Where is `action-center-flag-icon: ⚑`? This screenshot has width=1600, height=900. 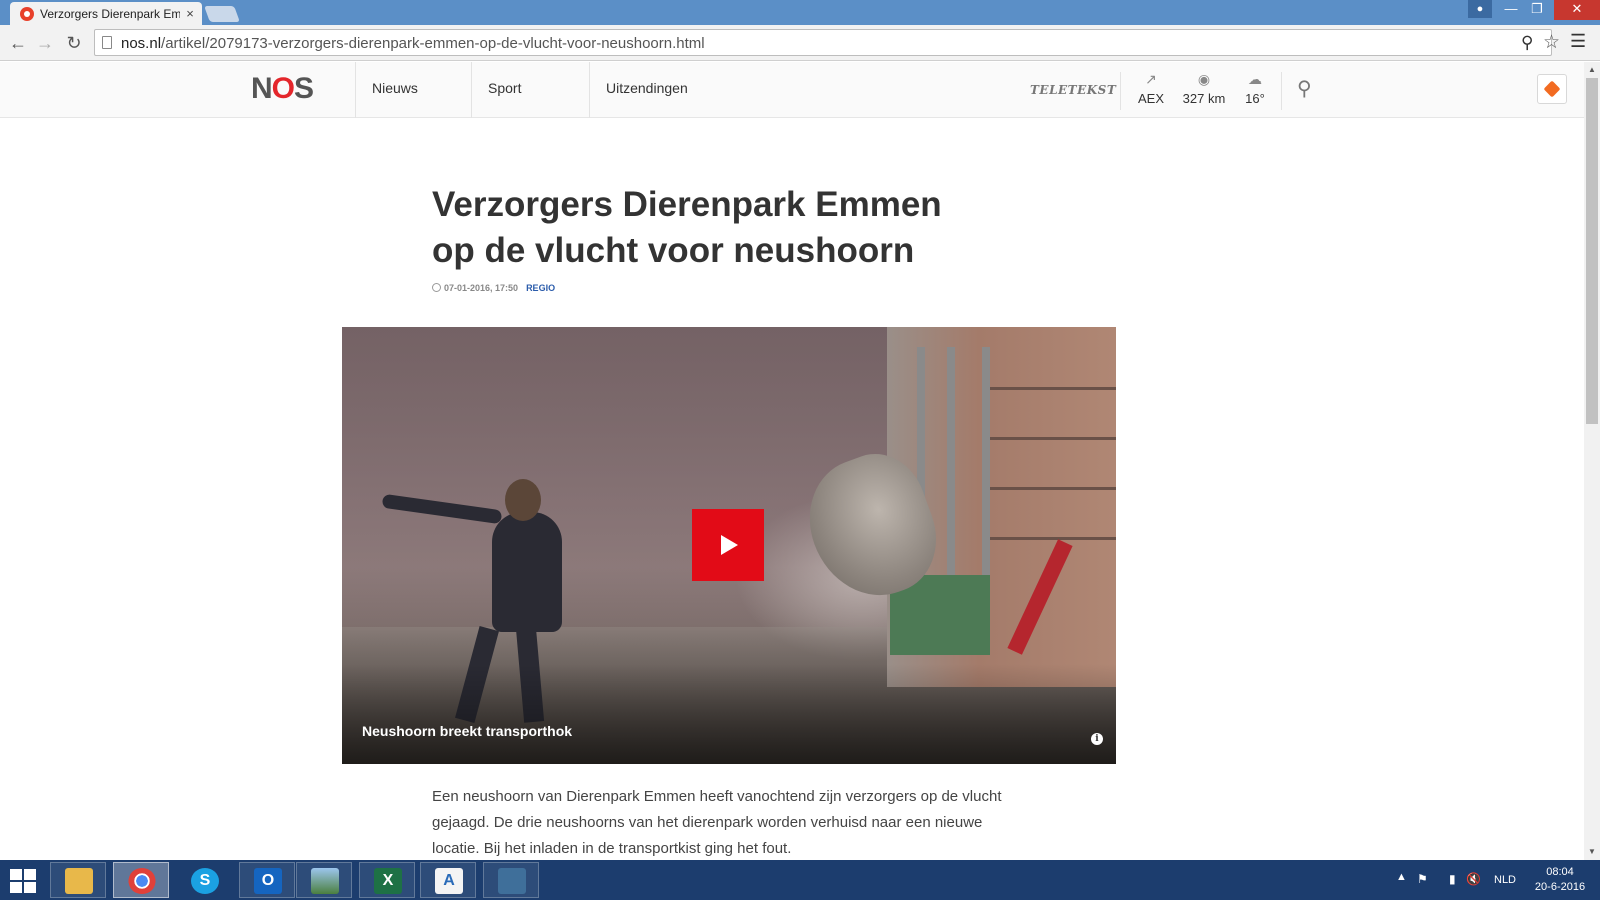
action-center-flag-icon: ⚑ is located at coordinates (1422, 879).